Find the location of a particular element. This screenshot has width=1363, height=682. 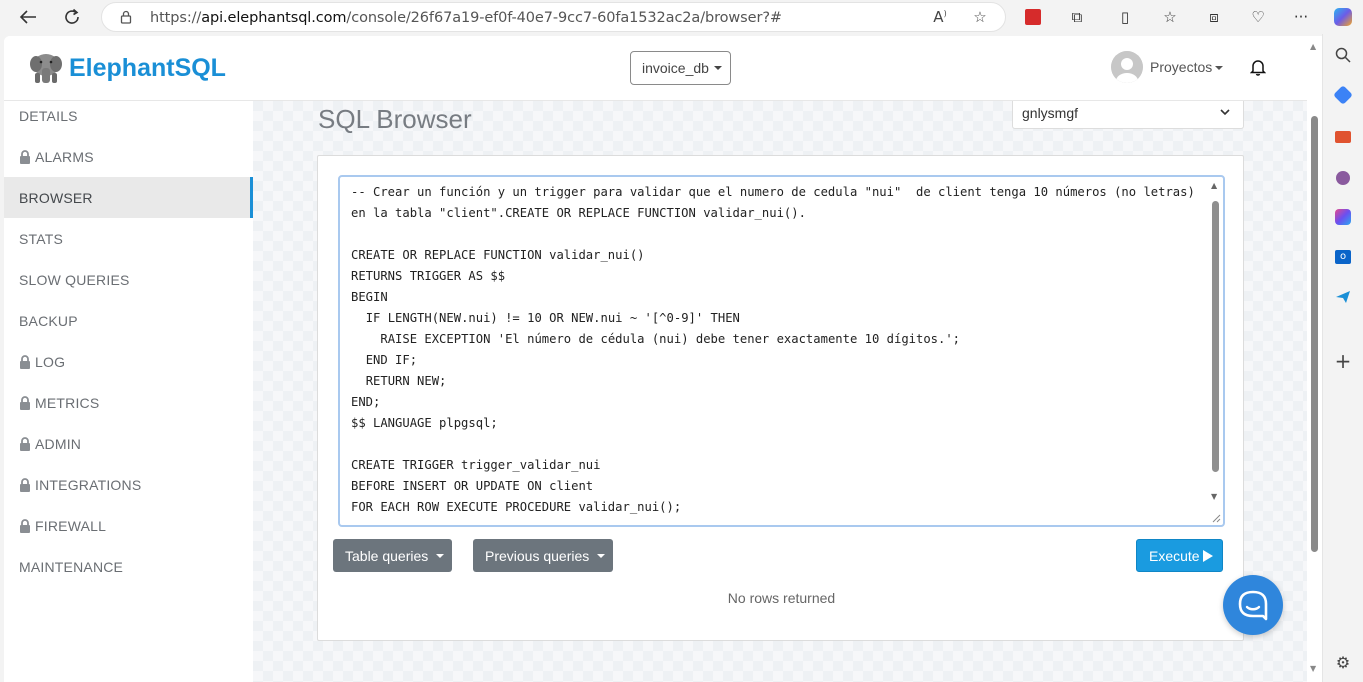

outlook-icon: o is located at coordinates (1343, 257).